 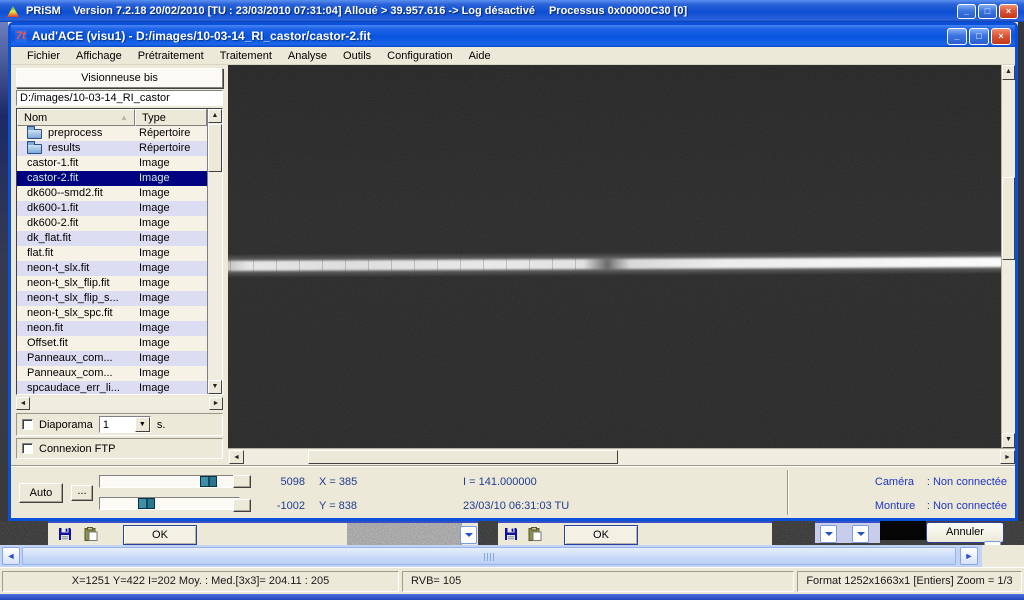 What do you see at coordinates (1008, 11) in the screenshot?
I see `prism-close-button: ×` at bounding box center [1008, 11].